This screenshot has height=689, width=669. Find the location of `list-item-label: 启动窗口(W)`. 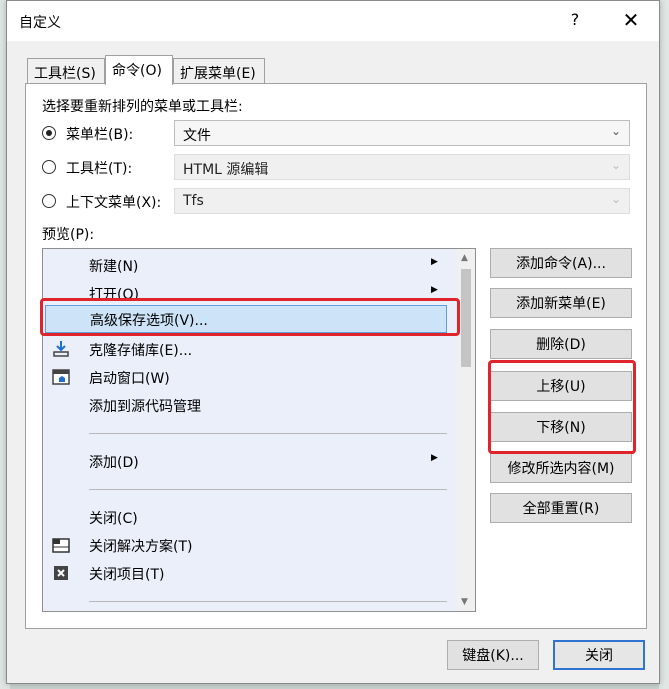

list-item-label: 启动窗口(W) is located at coordinates (129, 379).